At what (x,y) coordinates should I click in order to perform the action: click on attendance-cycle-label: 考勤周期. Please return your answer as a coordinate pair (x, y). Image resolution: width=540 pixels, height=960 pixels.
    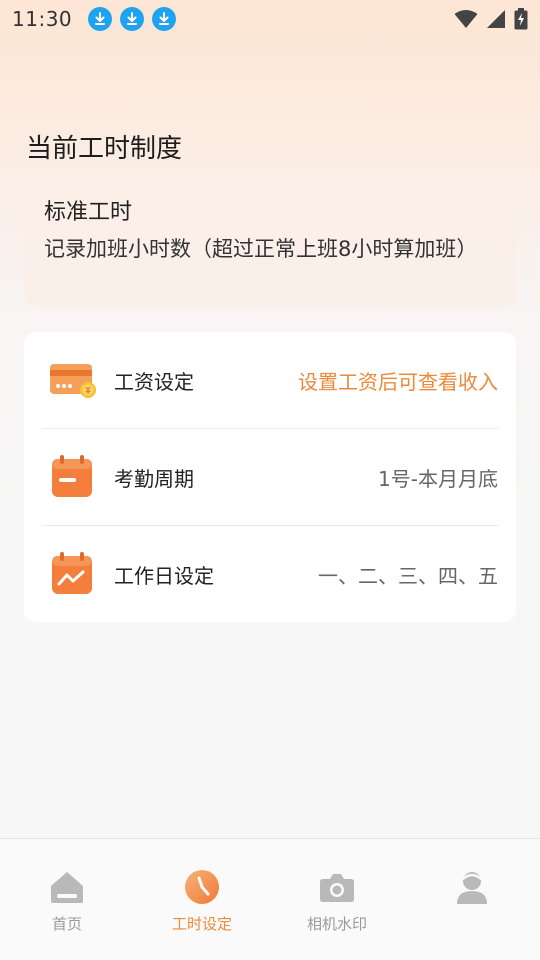
    Looking at the image, I should click on (154, 478).